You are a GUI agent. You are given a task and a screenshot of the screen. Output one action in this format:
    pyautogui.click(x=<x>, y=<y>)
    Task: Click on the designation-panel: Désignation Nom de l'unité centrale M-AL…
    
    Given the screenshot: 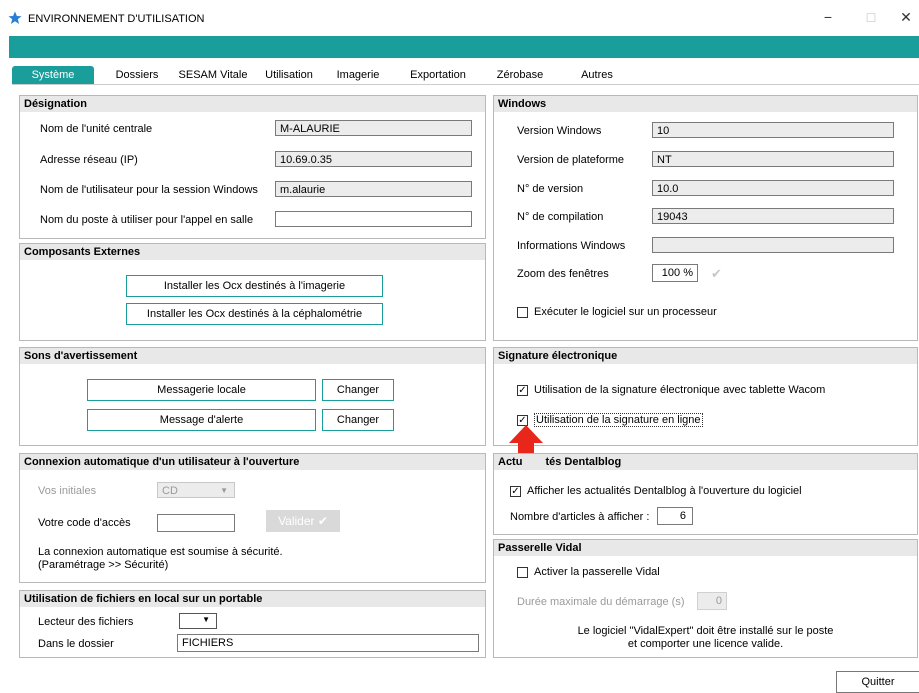 What is the action you would take?
    pyautogui.click(x=252, y=167)
    